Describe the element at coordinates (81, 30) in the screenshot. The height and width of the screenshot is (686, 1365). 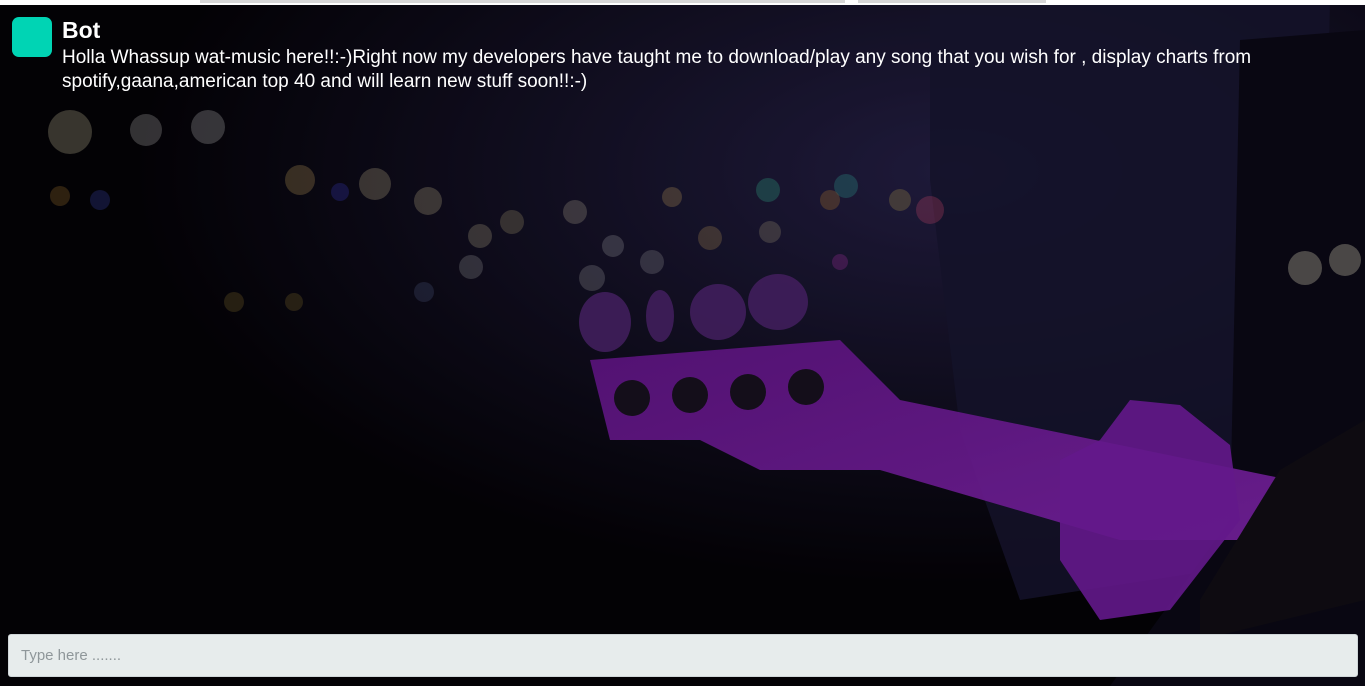
I see `message-sender: Bot` at that location.